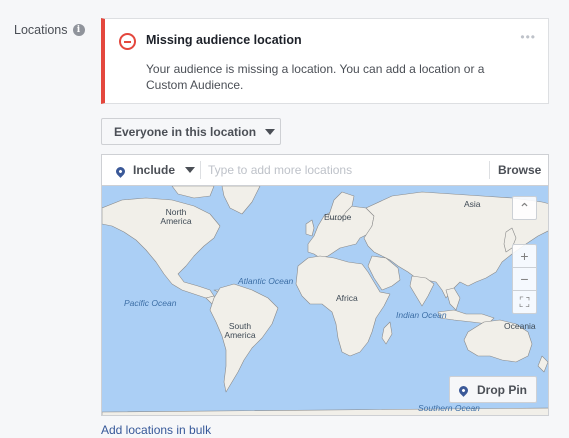 The width and height of the screenshot is (569, 438). What do you see at coordinates (176, 216) in the screenshot?
I see `map-label-north-america: North America` at bounding box center [176, 216].